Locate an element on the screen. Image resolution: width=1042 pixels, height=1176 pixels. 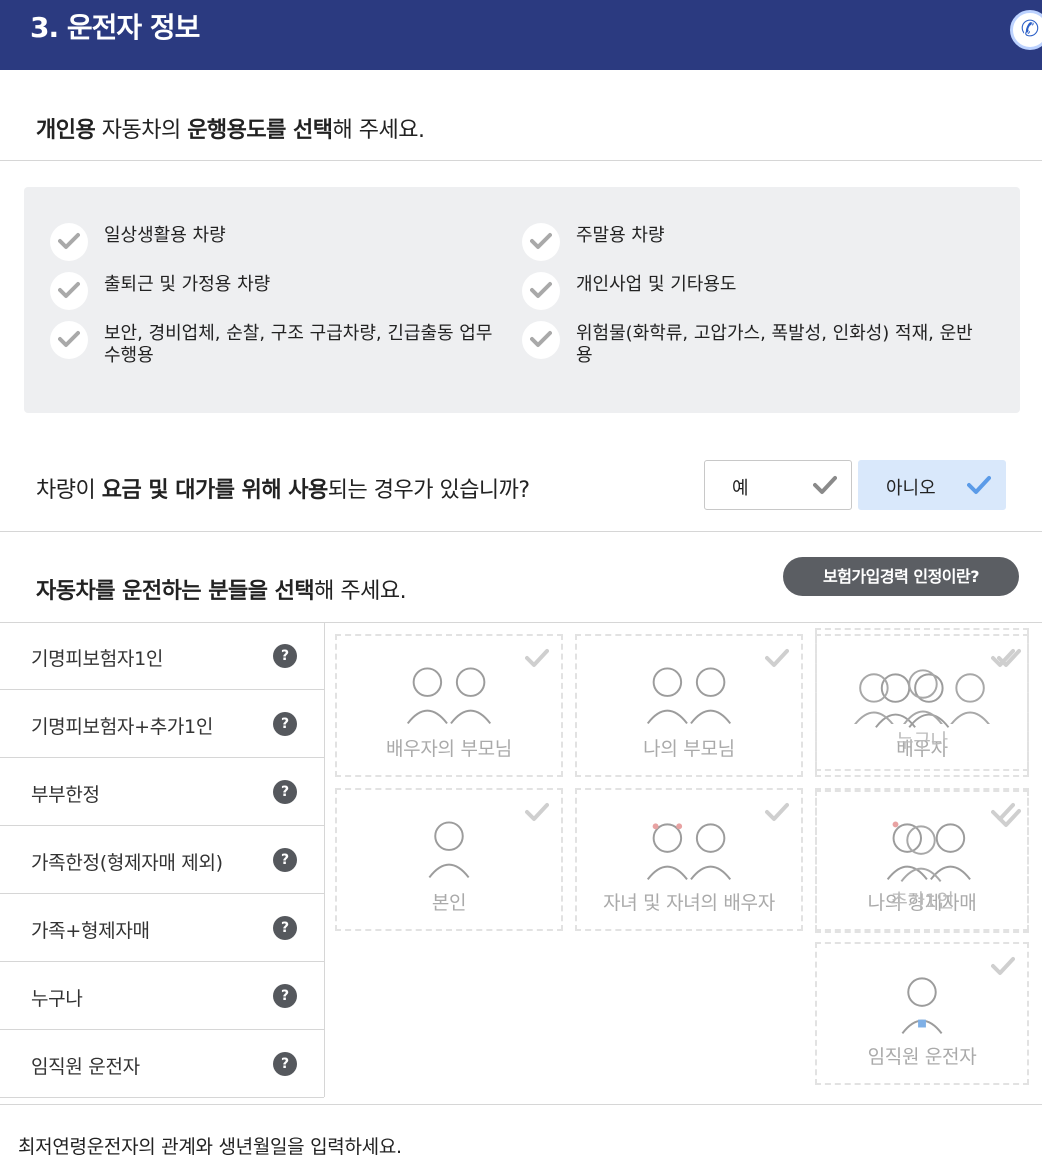
usage-option-label: 위험물(화학류, 고압가스, 폭발성, 인화성) 적재, 운반용 is located at coordinates (774, 344).